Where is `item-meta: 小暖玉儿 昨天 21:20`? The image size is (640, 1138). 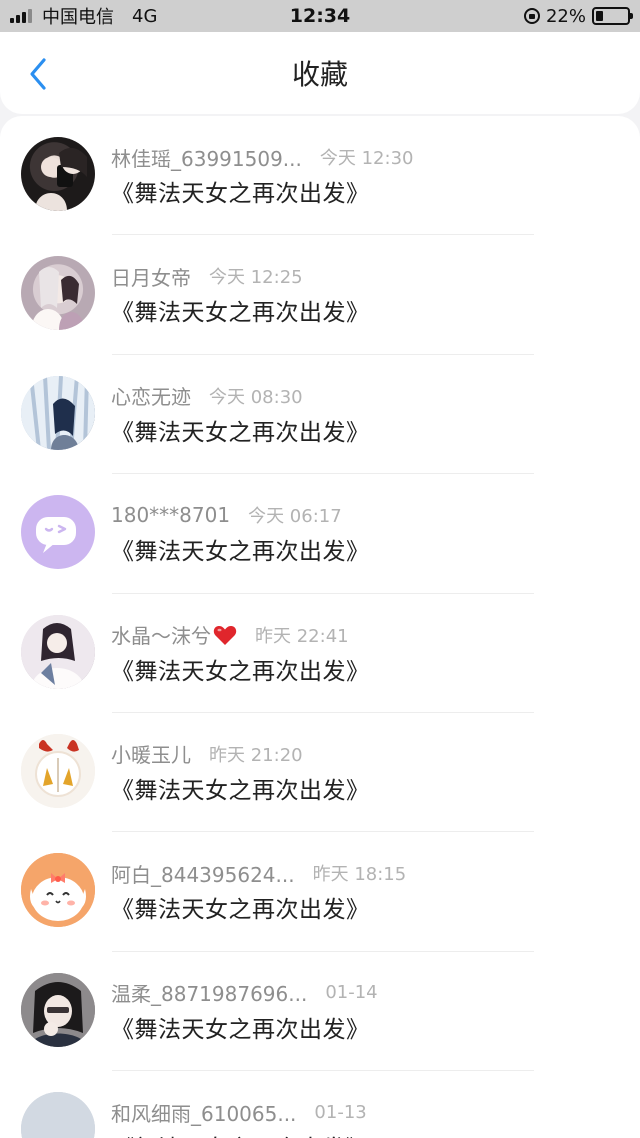
item-meta: 小暖玉儿 昨天 21:20 is located at coordinates (240, 754).